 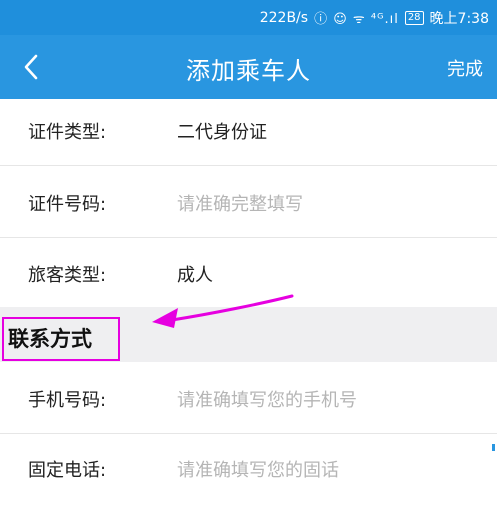 What do you see at coordinates (493, 447) in the screenshot?
I see `scroll-indicator` at bounding box center [493, 447].